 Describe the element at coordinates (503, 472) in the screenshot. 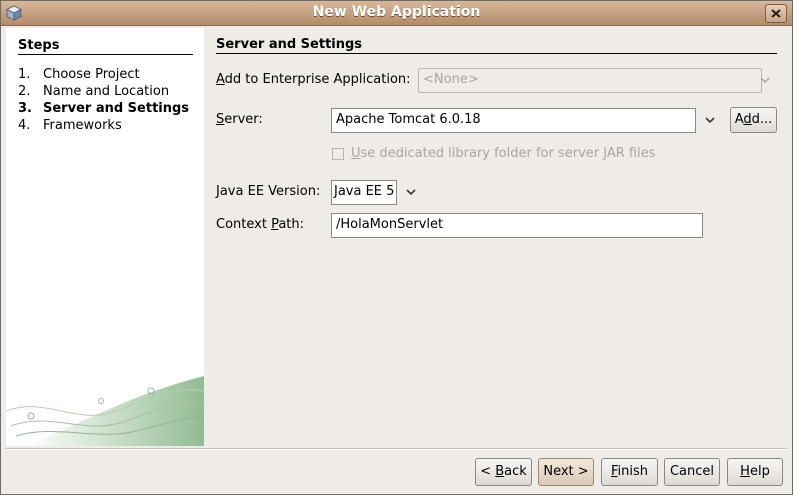

I see `back-button: < Back` at that location.